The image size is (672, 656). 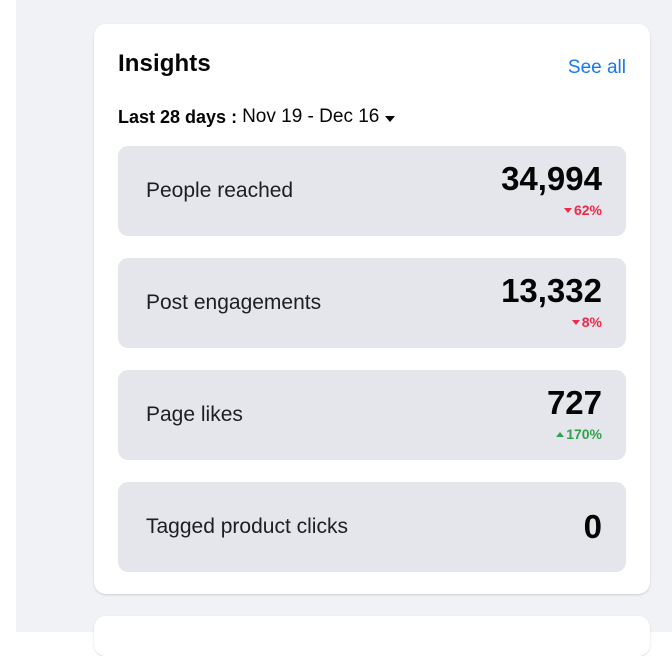 What do you see at coordinates (372, 191) in the screenshot?
I see `metric-people-reached: People reached 34,994 62%` at bounding box center [372, 191].